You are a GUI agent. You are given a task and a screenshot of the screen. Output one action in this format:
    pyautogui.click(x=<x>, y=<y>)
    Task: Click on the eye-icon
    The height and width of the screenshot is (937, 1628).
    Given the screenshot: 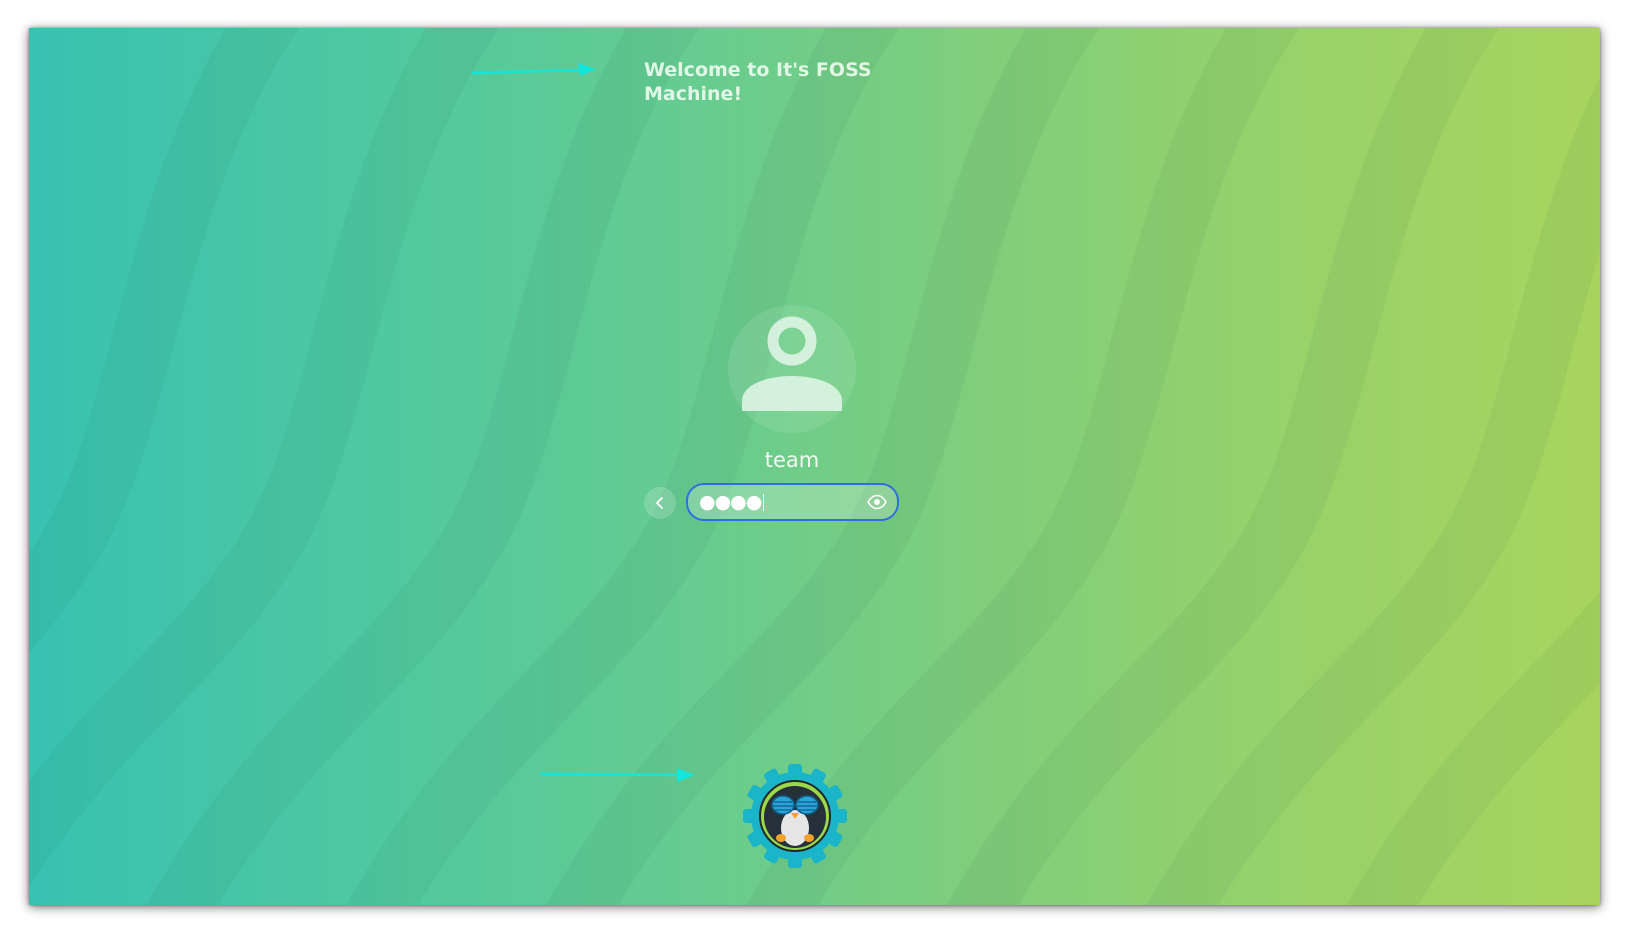 What is the action you would take?
    pyautogui.click(x=877, y=502)
    